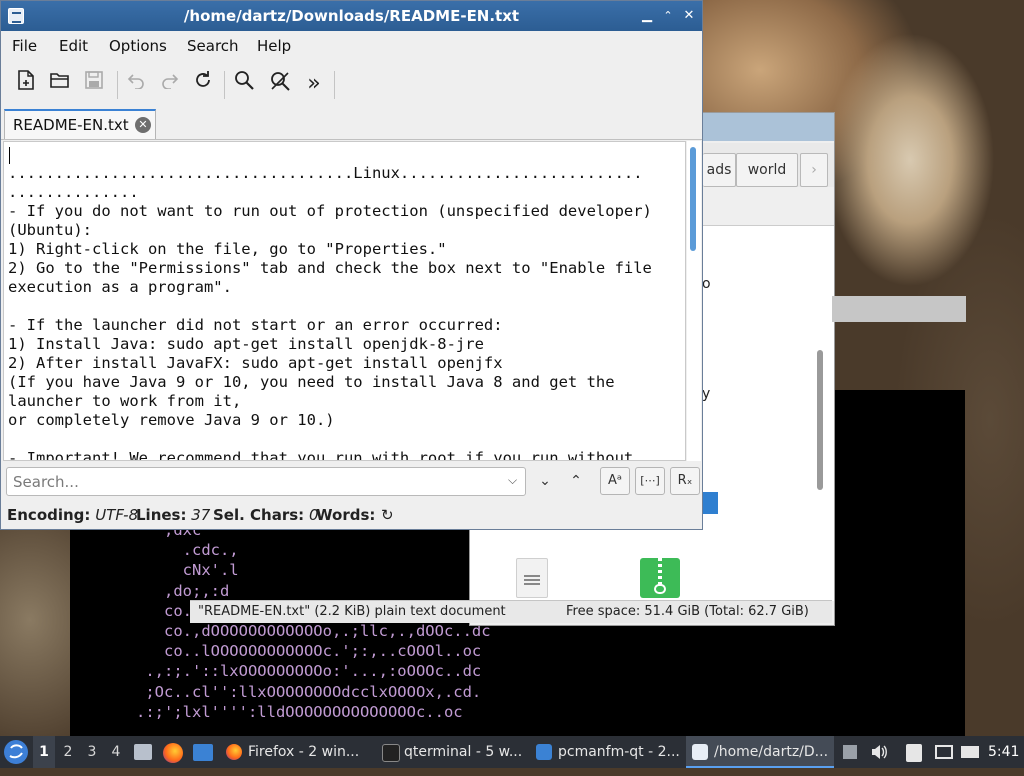  I want to click on search-input, so click(266, 481).